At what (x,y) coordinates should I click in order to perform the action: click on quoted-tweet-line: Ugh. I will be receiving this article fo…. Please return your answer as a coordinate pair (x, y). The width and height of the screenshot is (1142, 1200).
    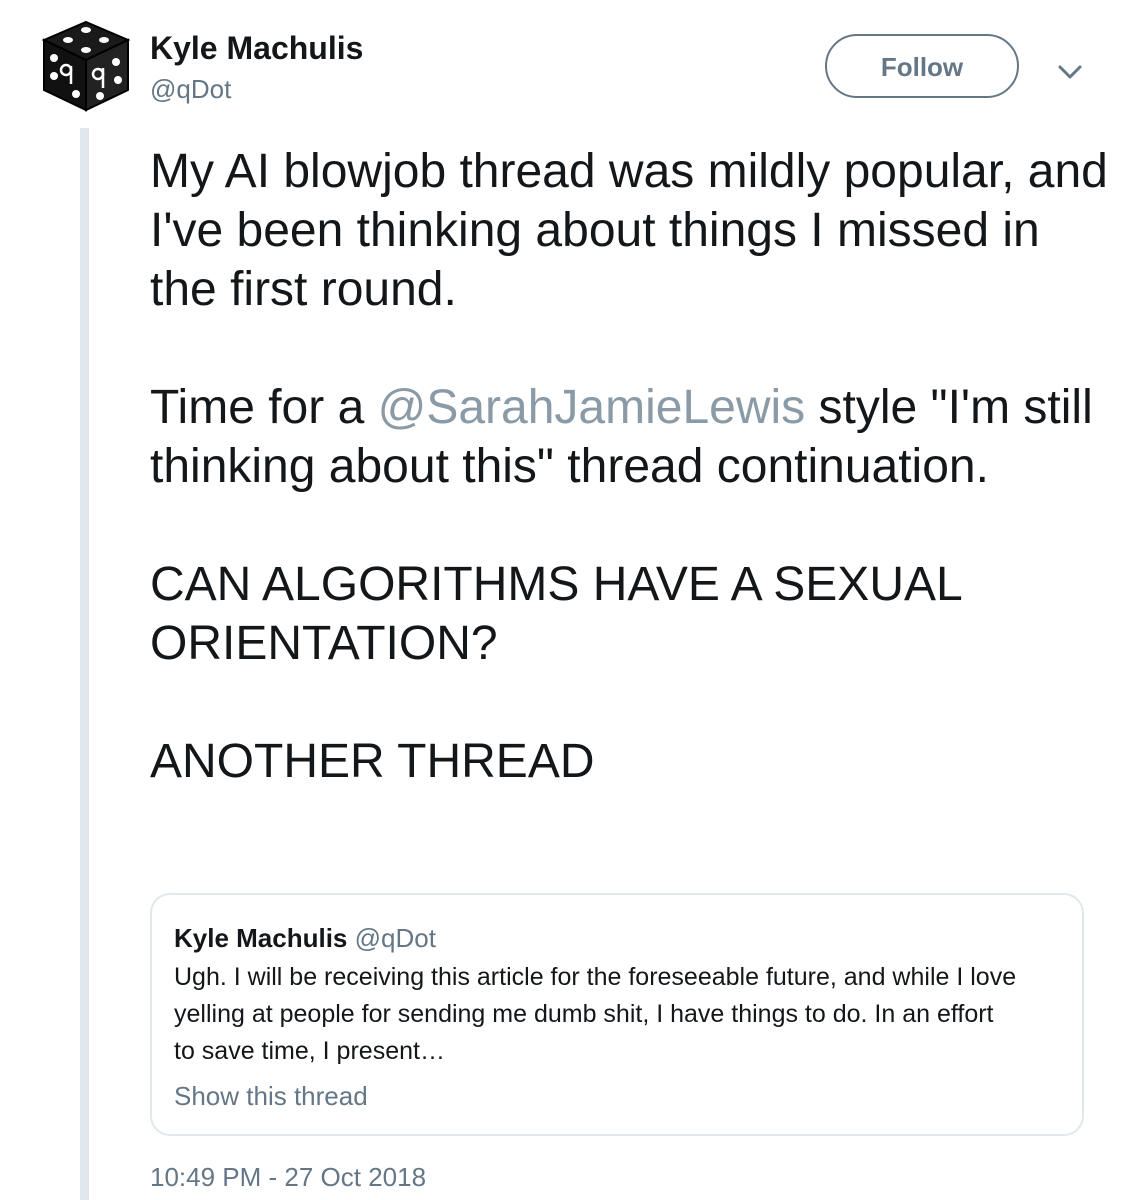
    Looking at the image, I should click on (595, 977).